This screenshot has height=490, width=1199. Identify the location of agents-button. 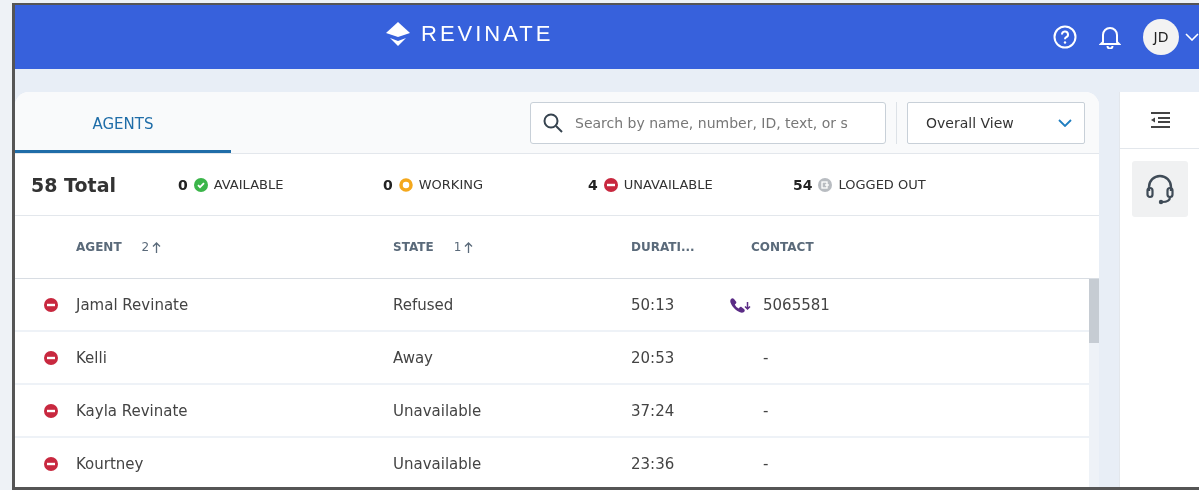
(1160, 189).